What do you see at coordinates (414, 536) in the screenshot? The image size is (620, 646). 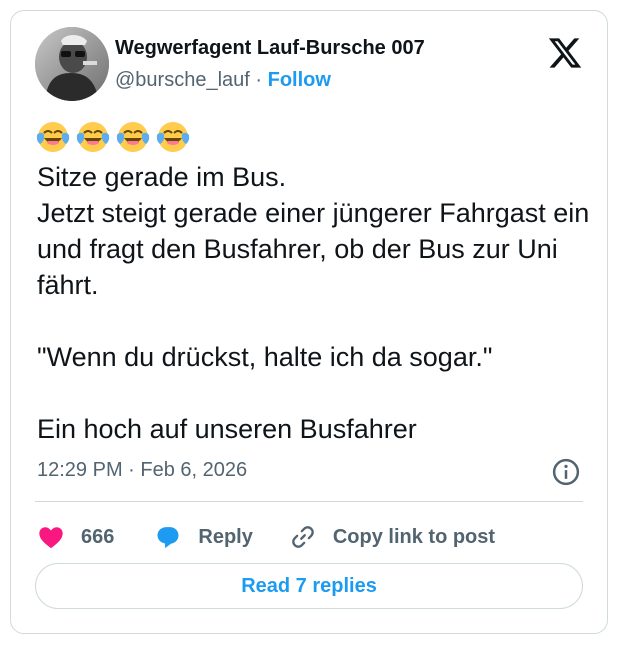 I see `copy-link-label: Copy link to post` at bounding box center [414, 536].